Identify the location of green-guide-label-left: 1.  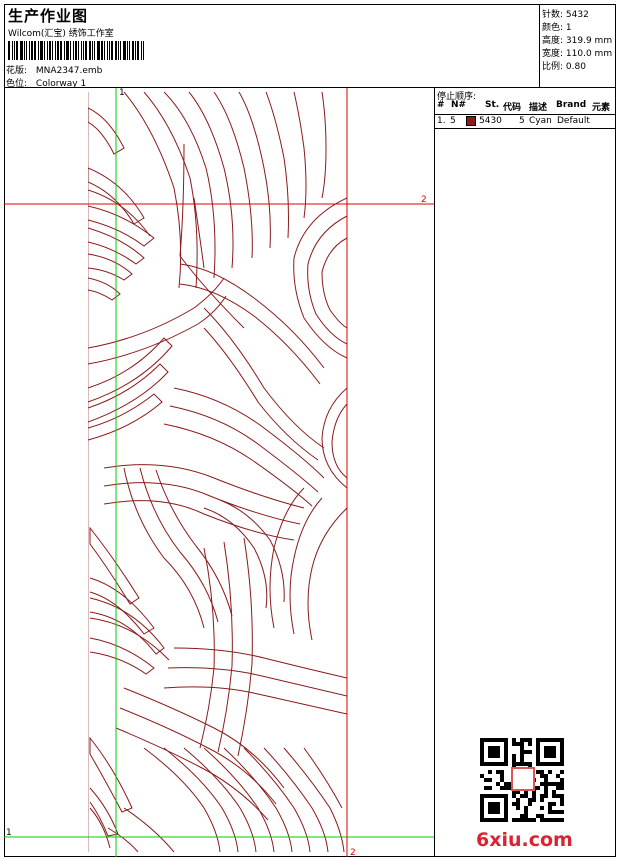
(9, 833).